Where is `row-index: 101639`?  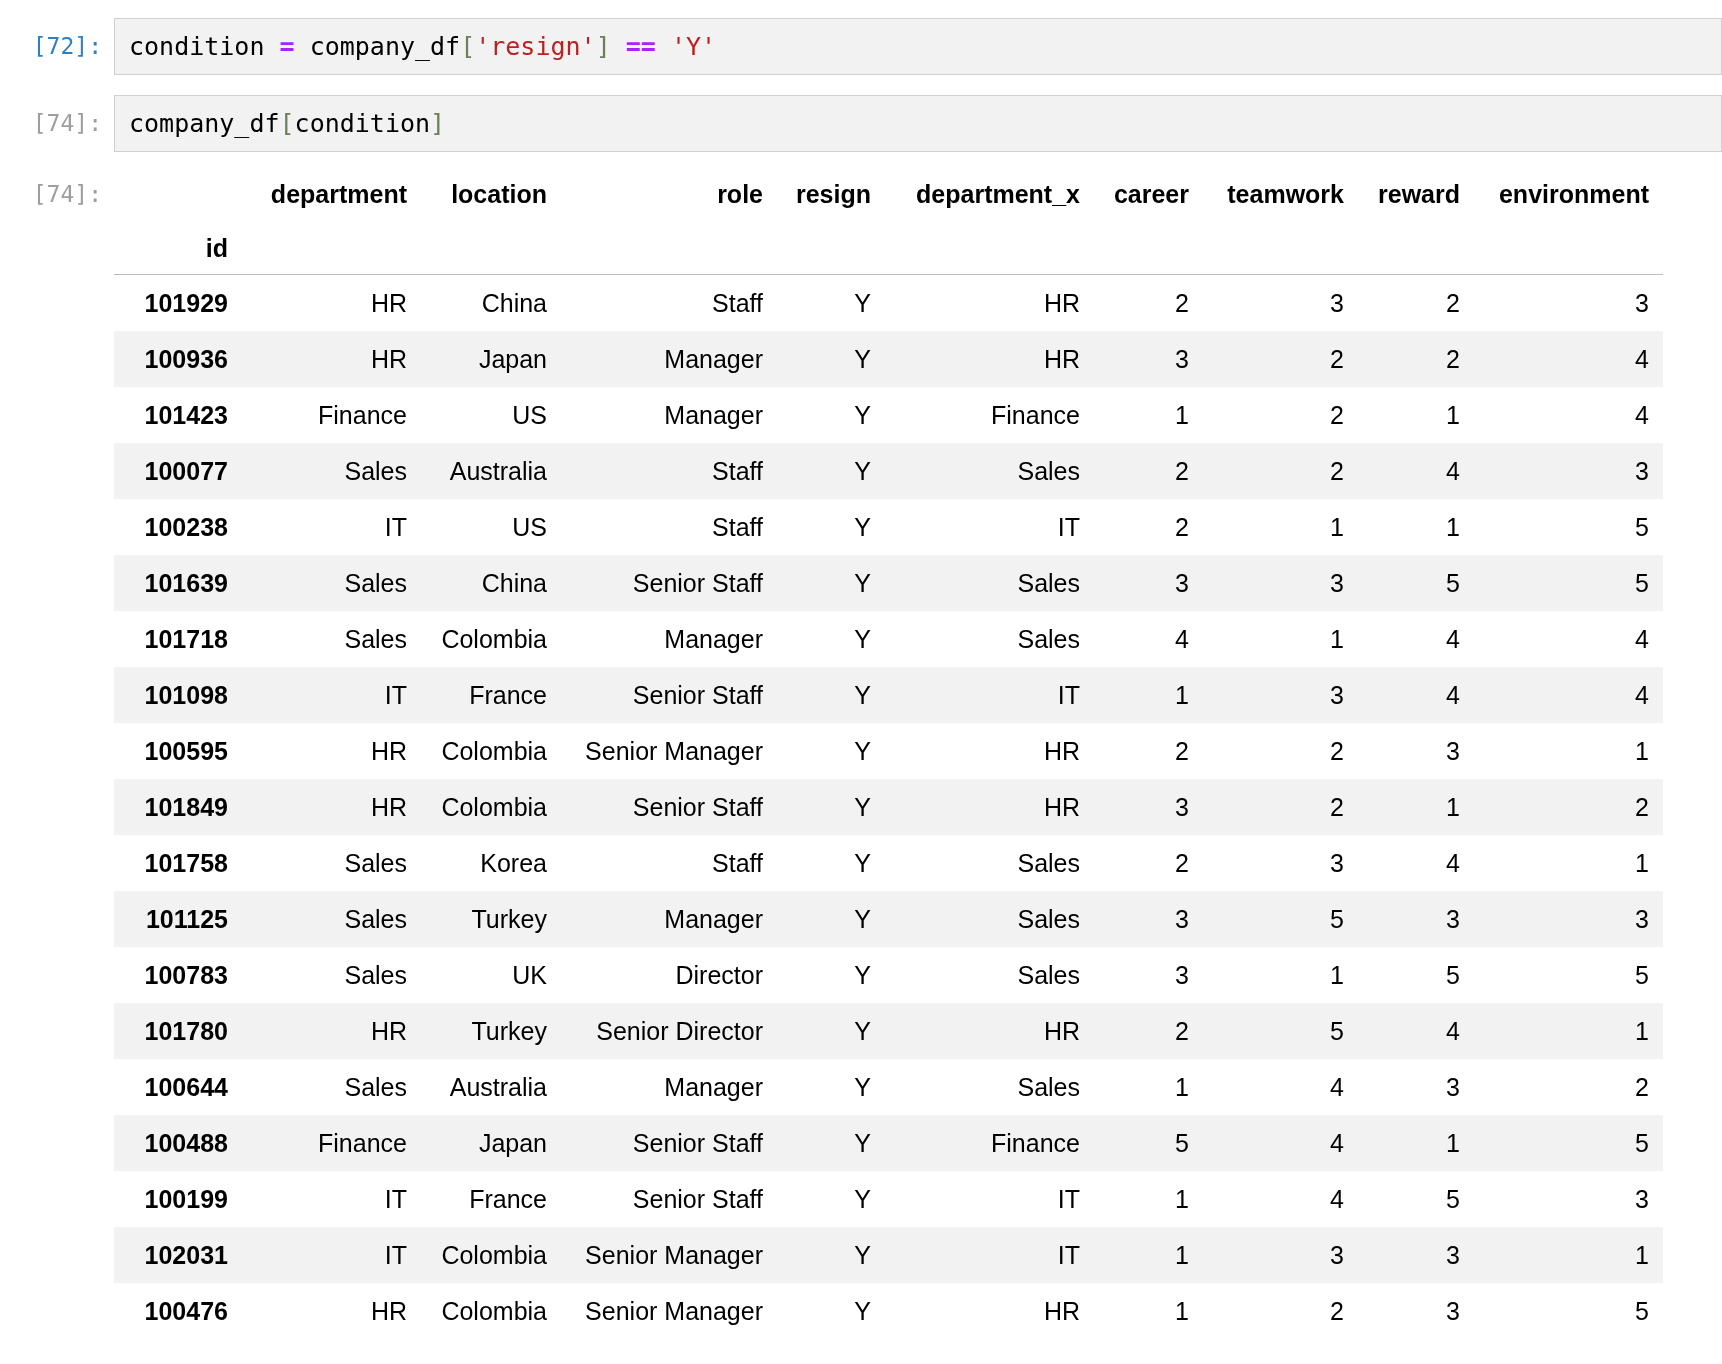 row-index: 101639 is located at coordinates (178, 583).